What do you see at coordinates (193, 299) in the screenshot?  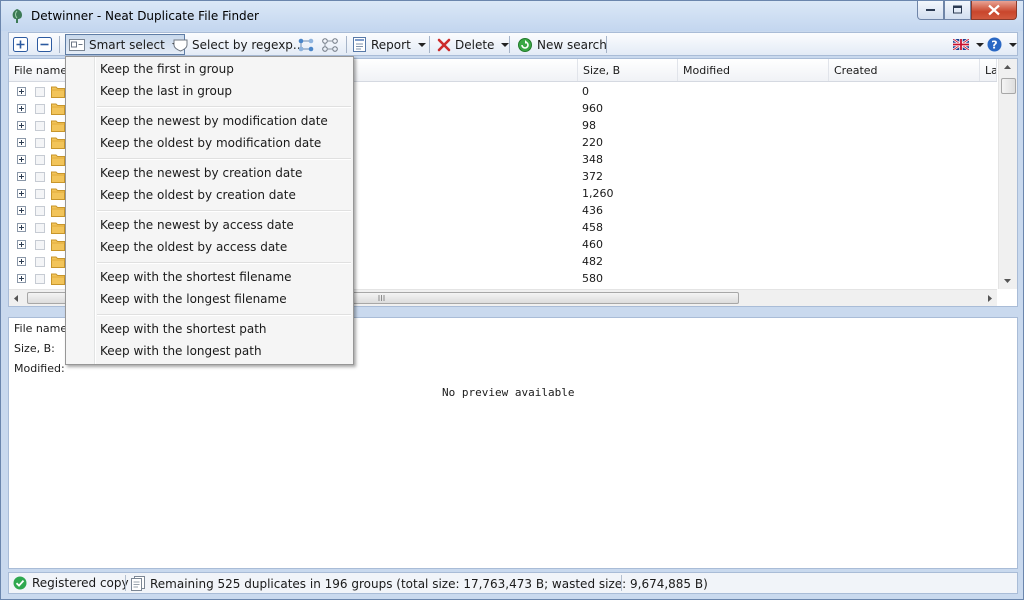 I see `smart-select-menu-item: Keep with the longest filename` at bounding box center [193, 299].